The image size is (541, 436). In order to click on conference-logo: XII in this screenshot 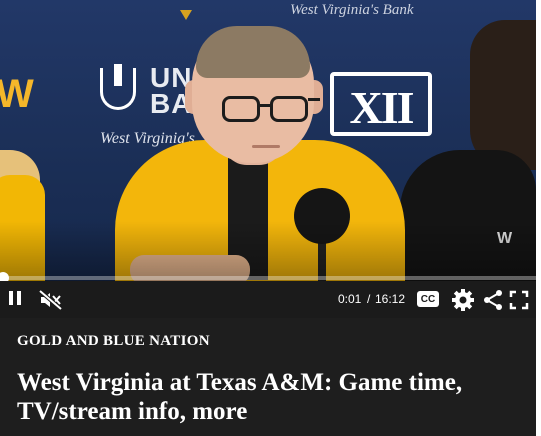, I will do `click(381, 104)`.